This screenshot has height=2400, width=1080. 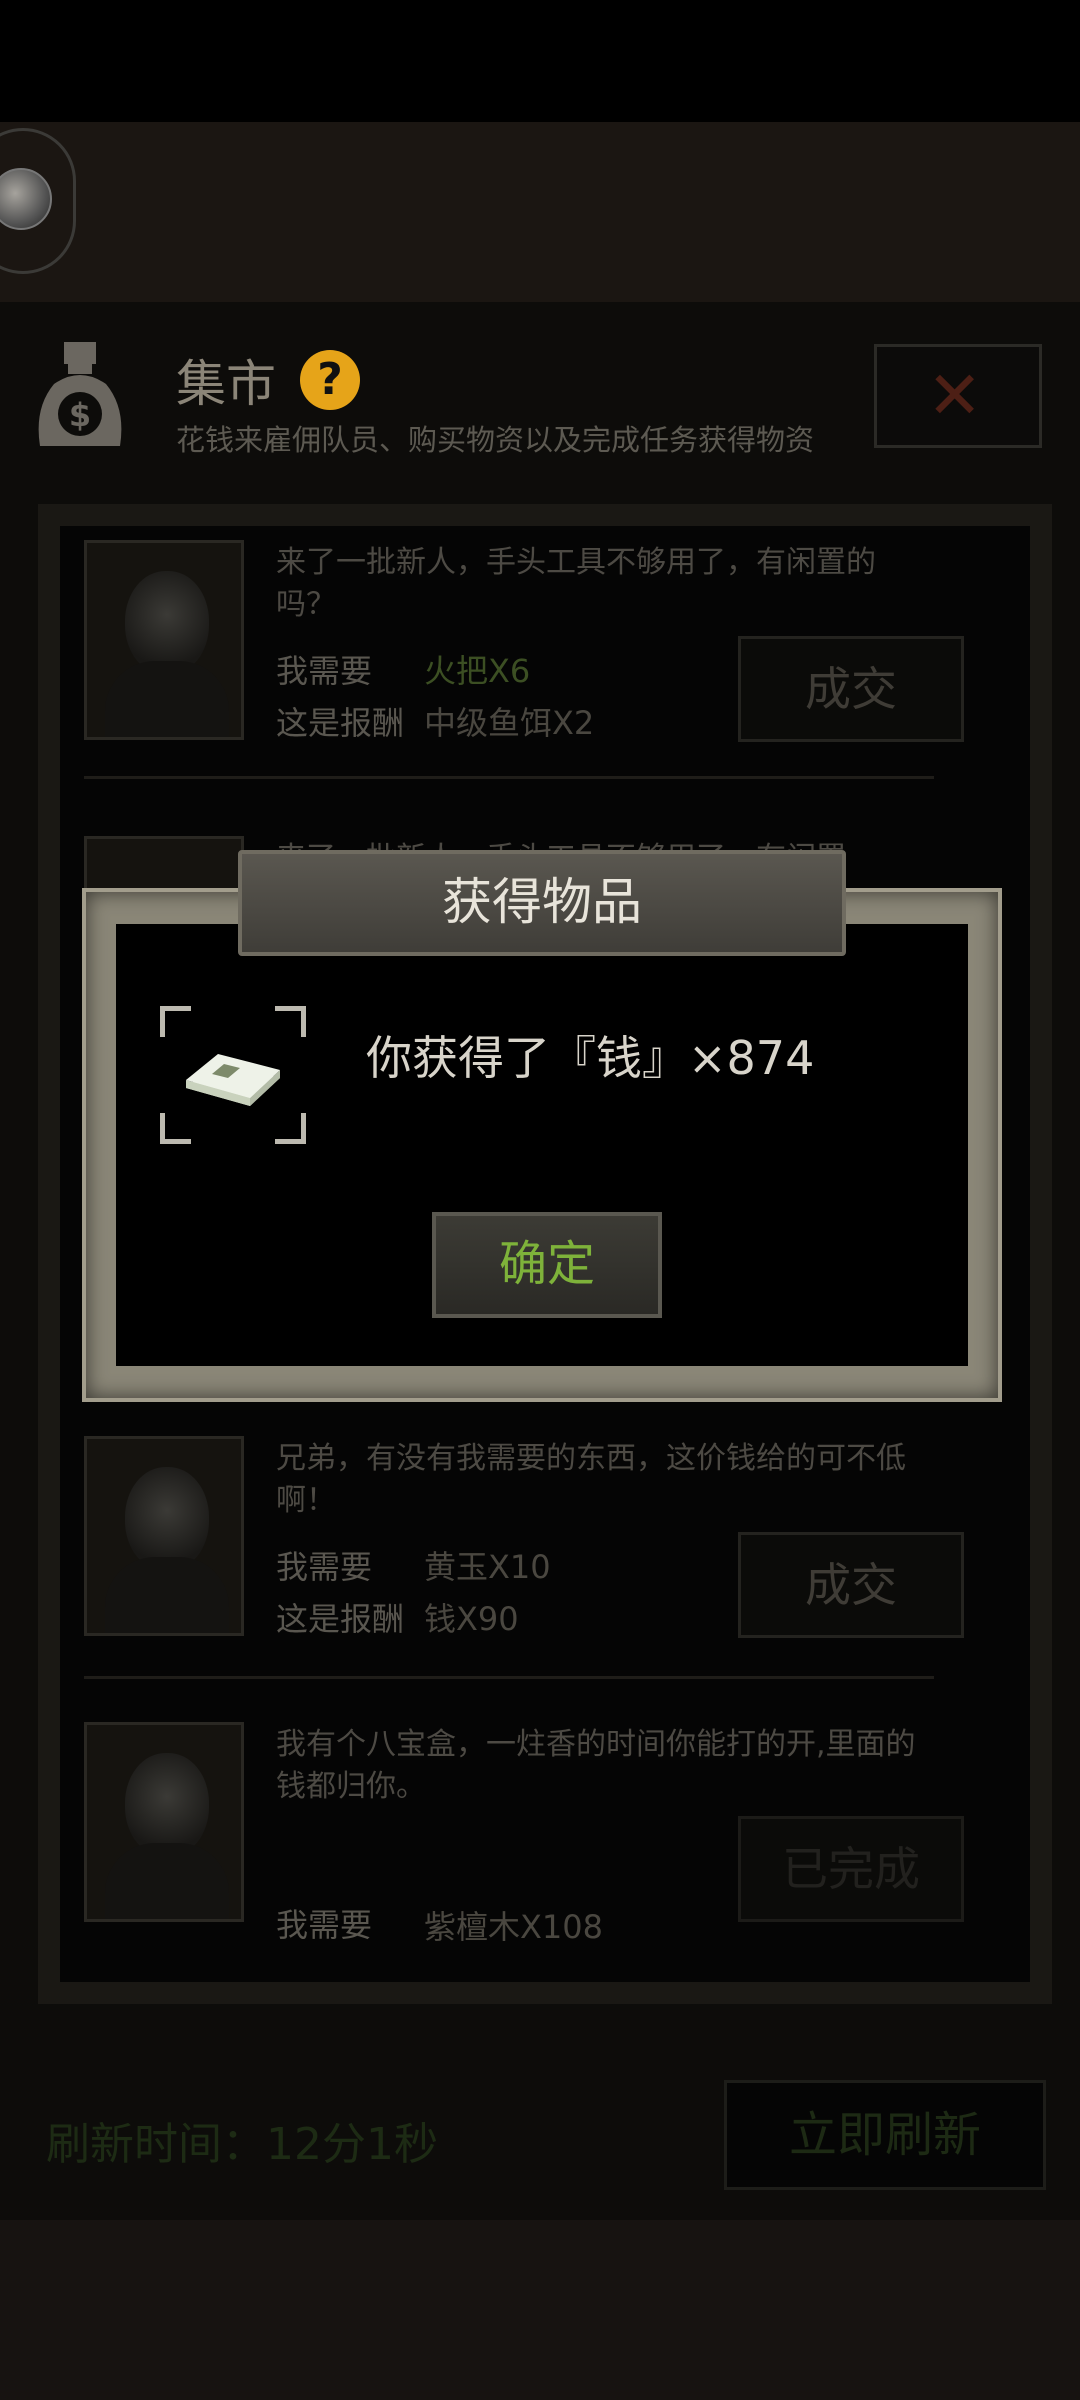 I want to click on item-slot, so click(x=233, y=1075).